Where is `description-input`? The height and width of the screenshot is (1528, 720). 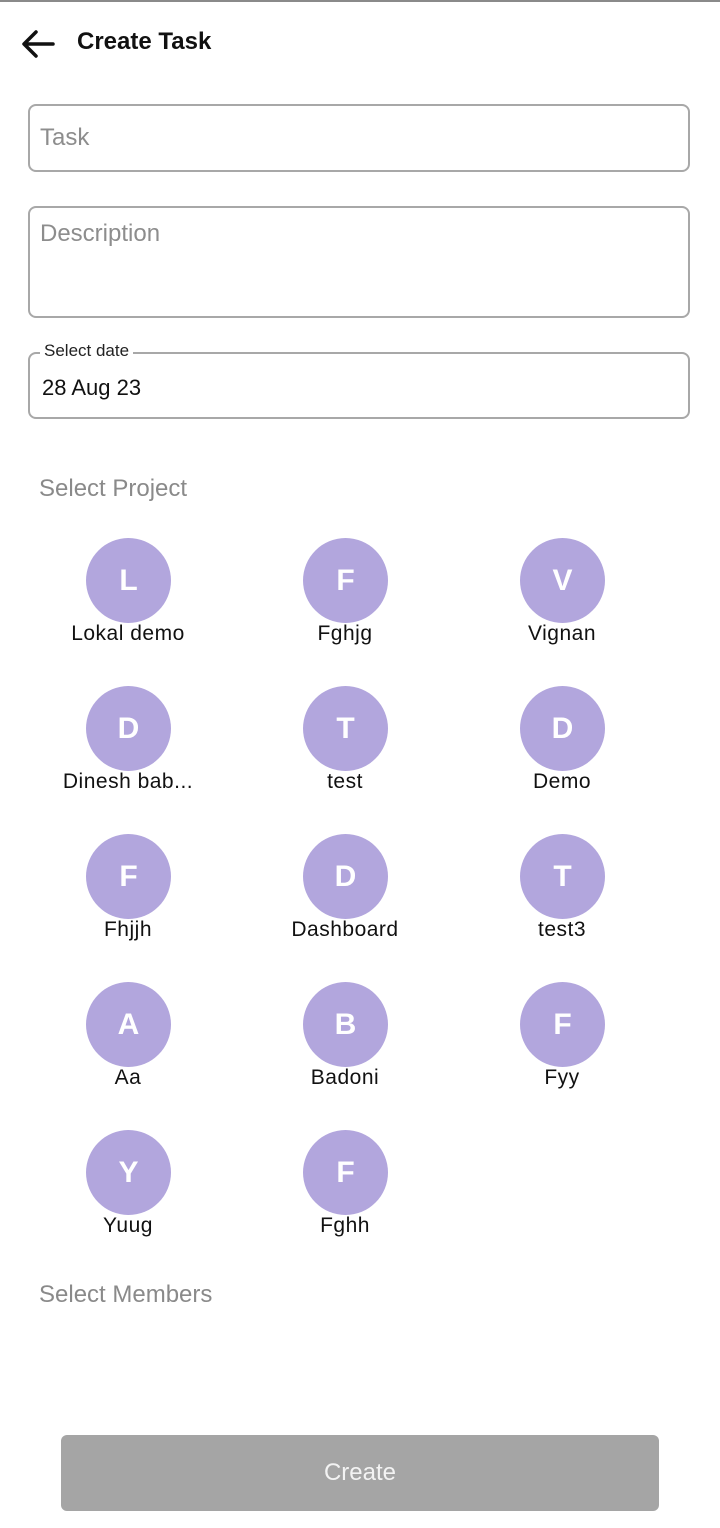 description-input is located at coordinates (359, 262).